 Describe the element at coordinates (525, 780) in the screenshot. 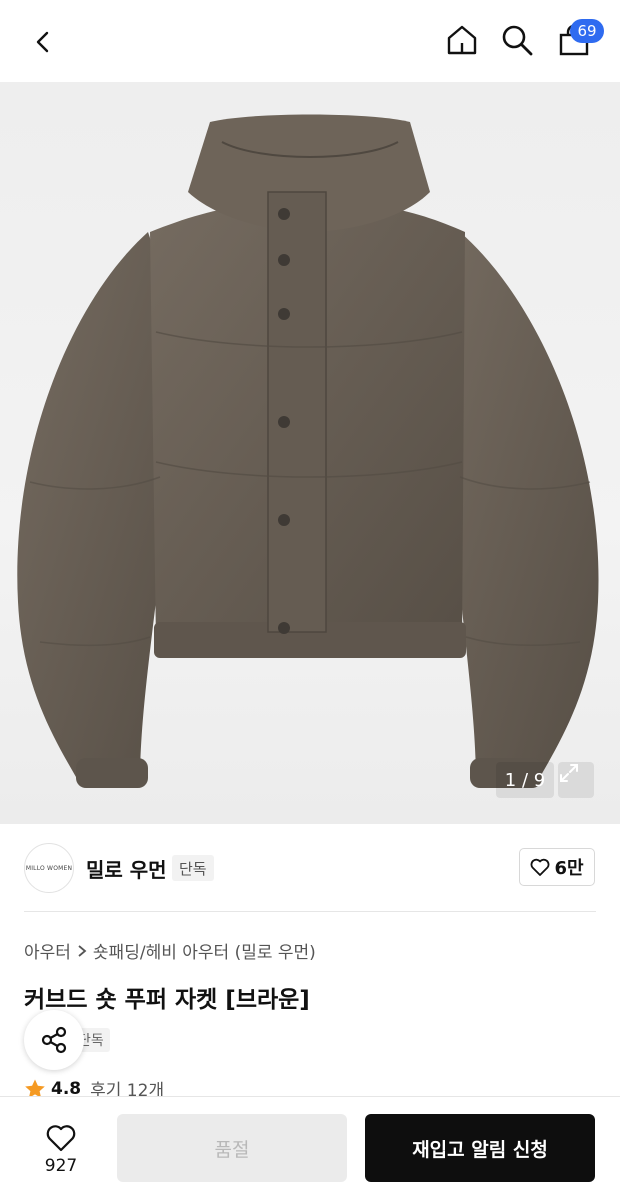

I see `image-counter: 1 / 9` at that location.